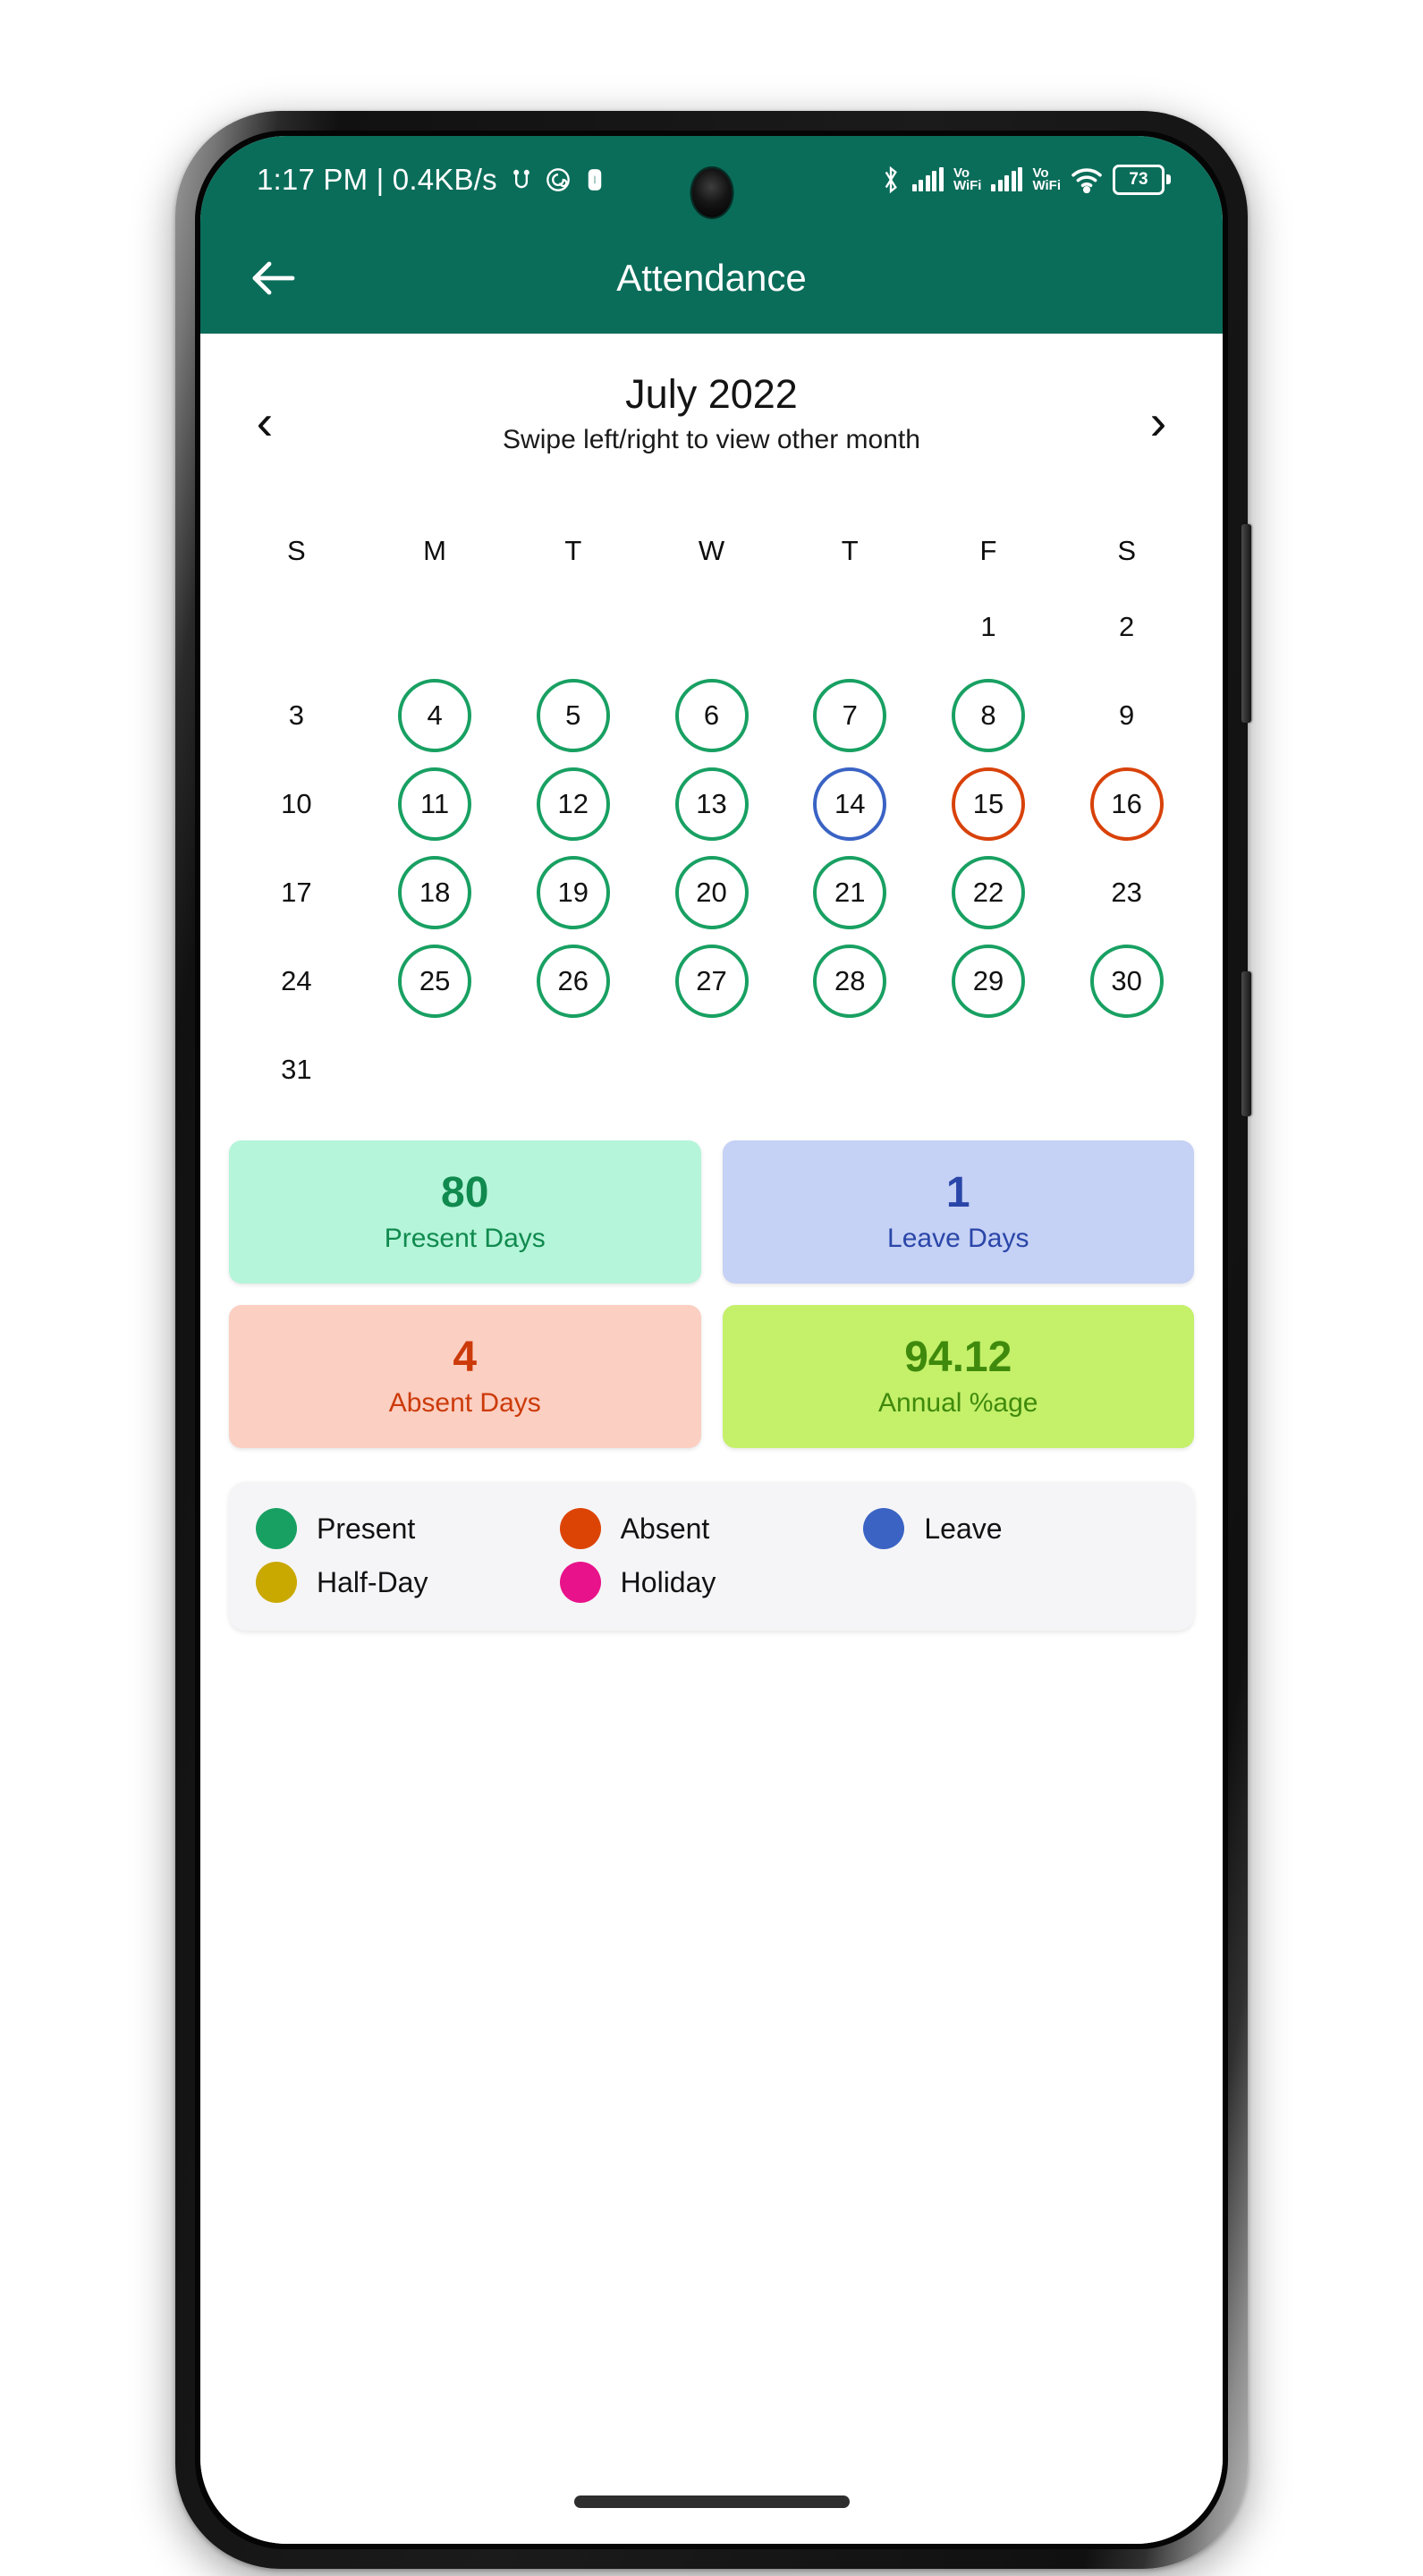  I want to click on next-month-button: ›, so click(1158, 422).